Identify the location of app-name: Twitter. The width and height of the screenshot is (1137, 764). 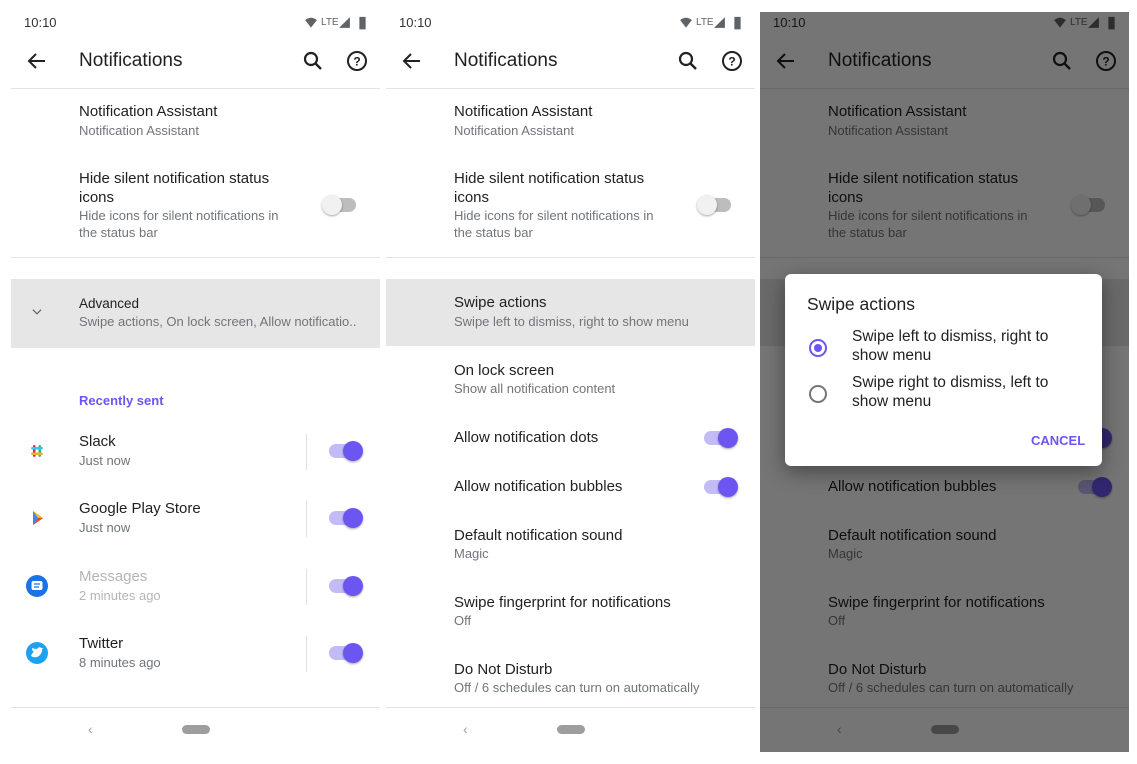
(101, 643).